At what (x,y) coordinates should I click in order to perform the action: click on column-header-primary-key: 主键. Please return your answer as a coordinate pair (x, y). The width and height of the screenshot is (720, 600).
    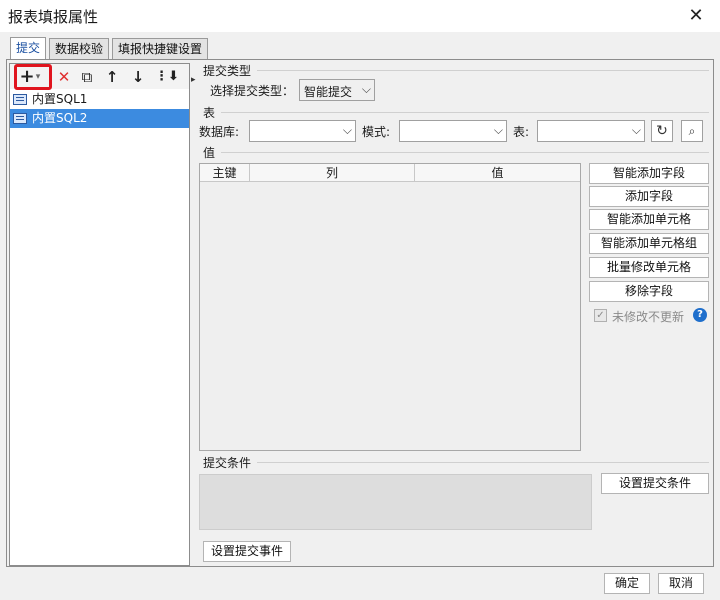
    Looking at the image, I should click on (225, 173).